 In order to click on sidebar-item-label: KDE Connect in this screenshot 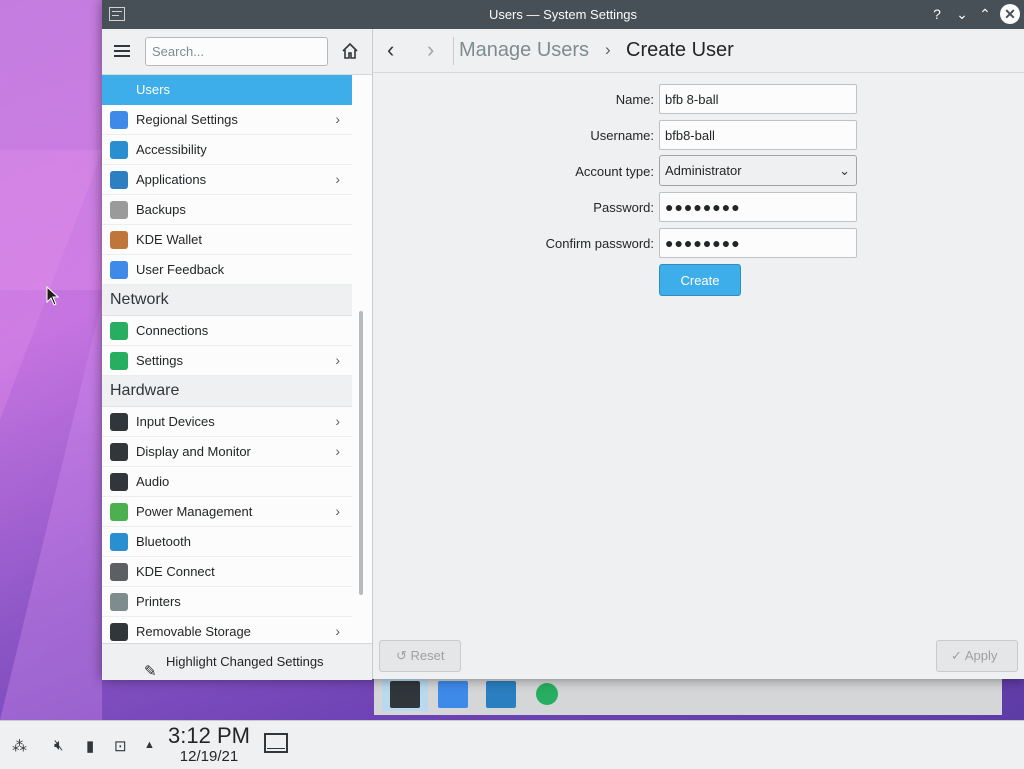, I will do `click(175, 571)`.